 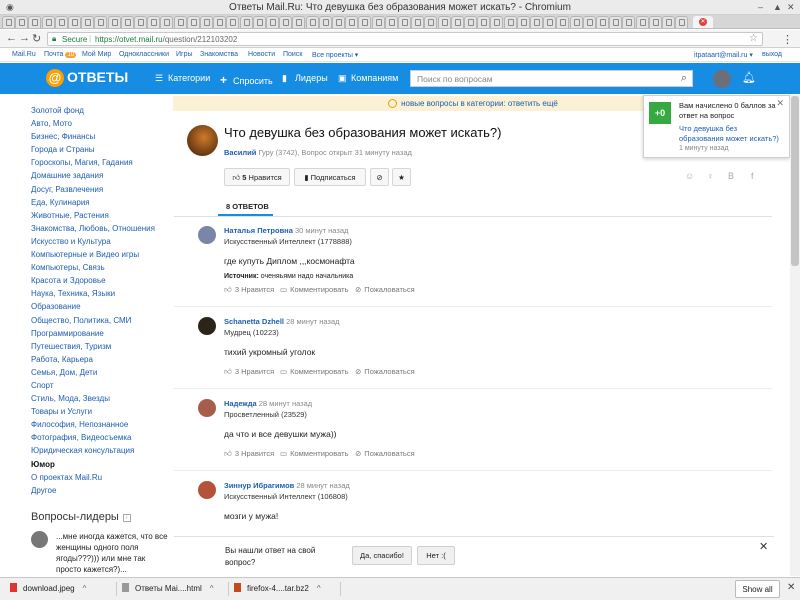 I want to click on leader-avatar, so click(x=39, y=539).